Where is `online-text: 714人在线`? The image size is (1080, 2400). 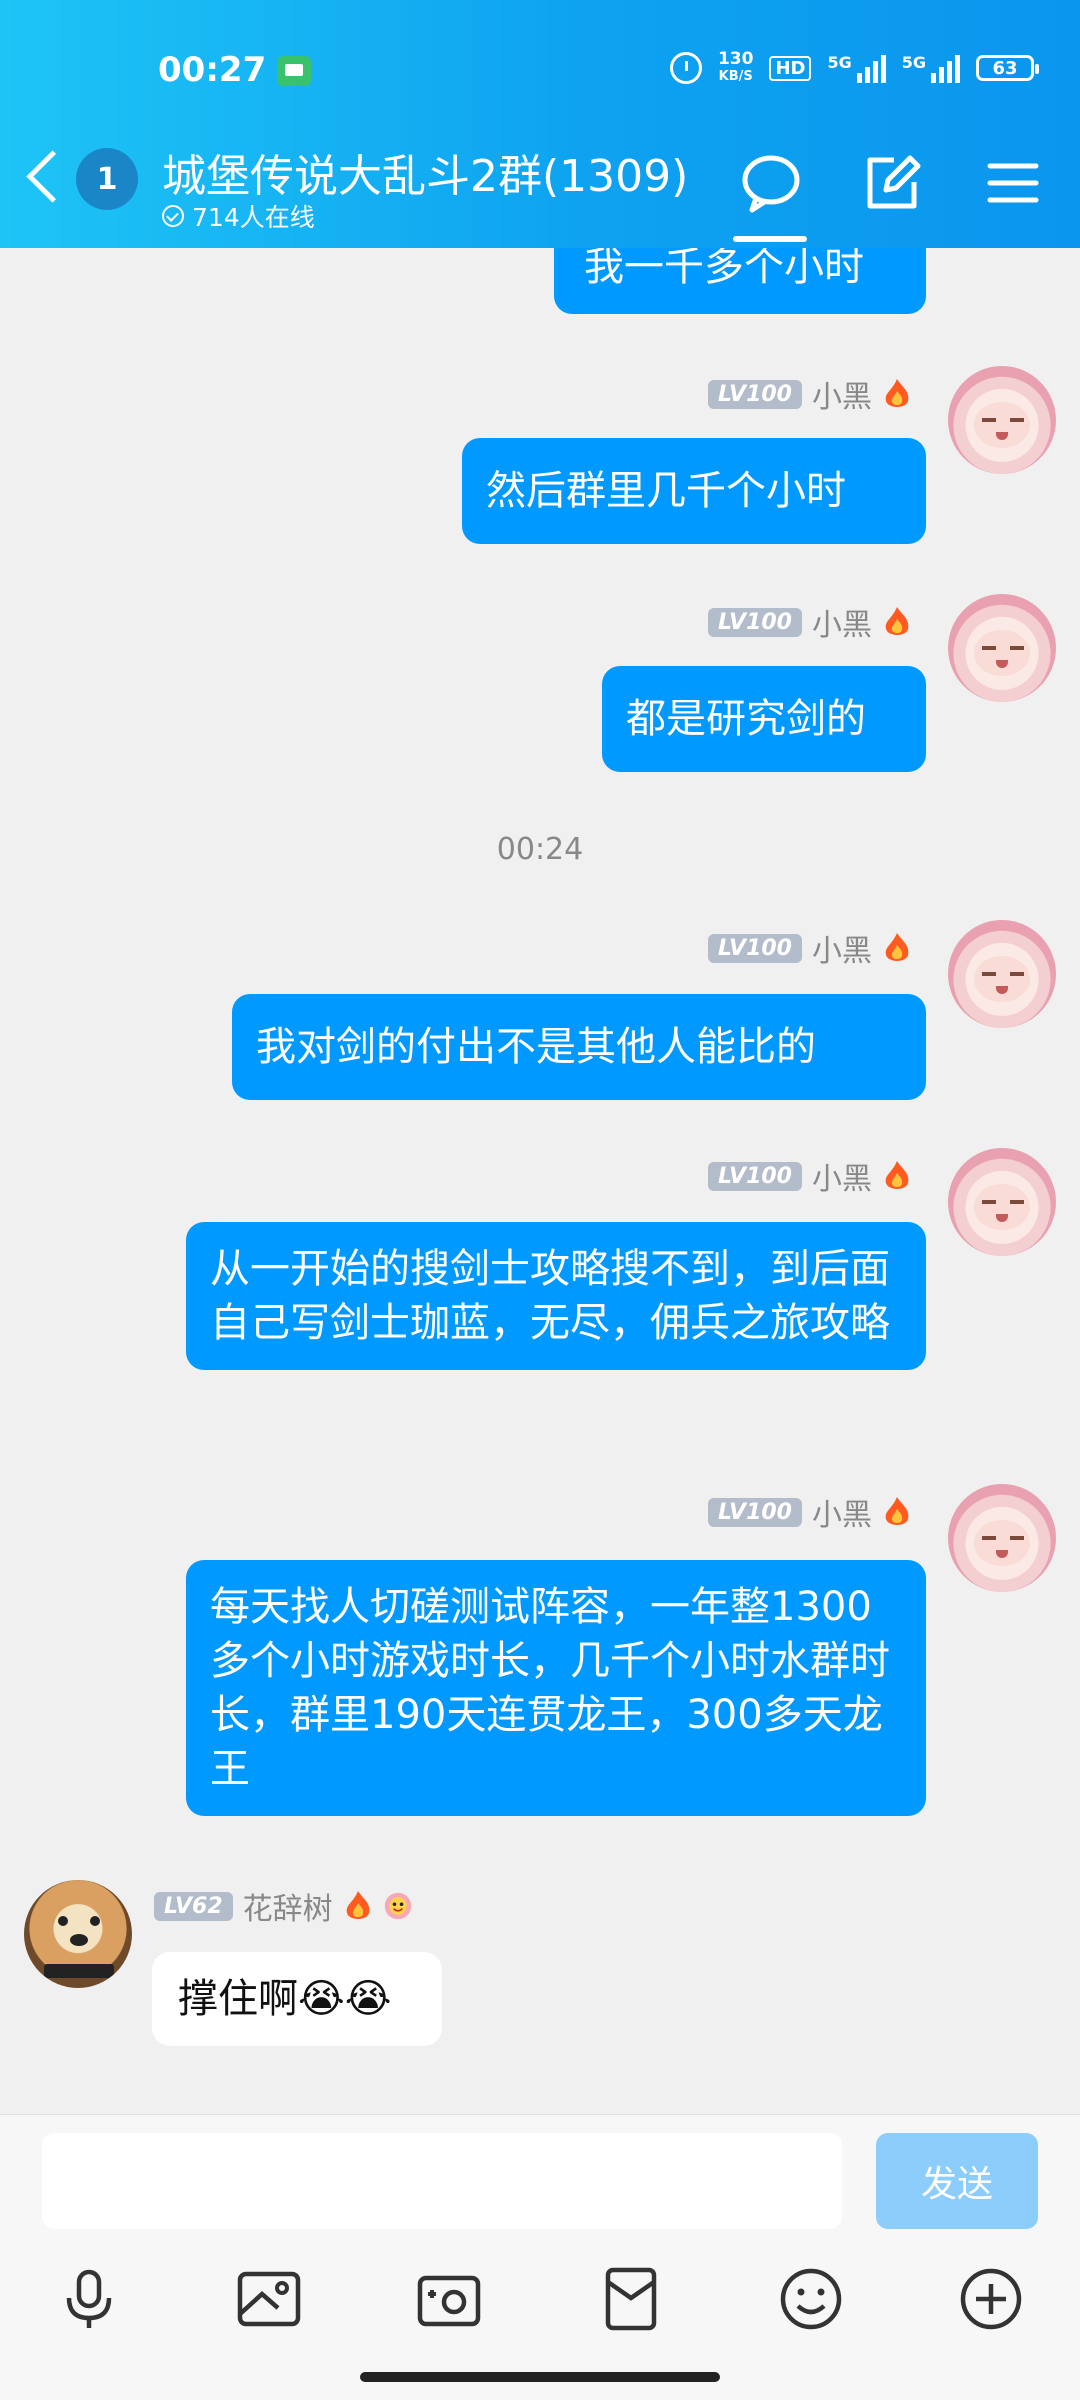 online-text: 714人在线 is located at coordinates (253, 217).